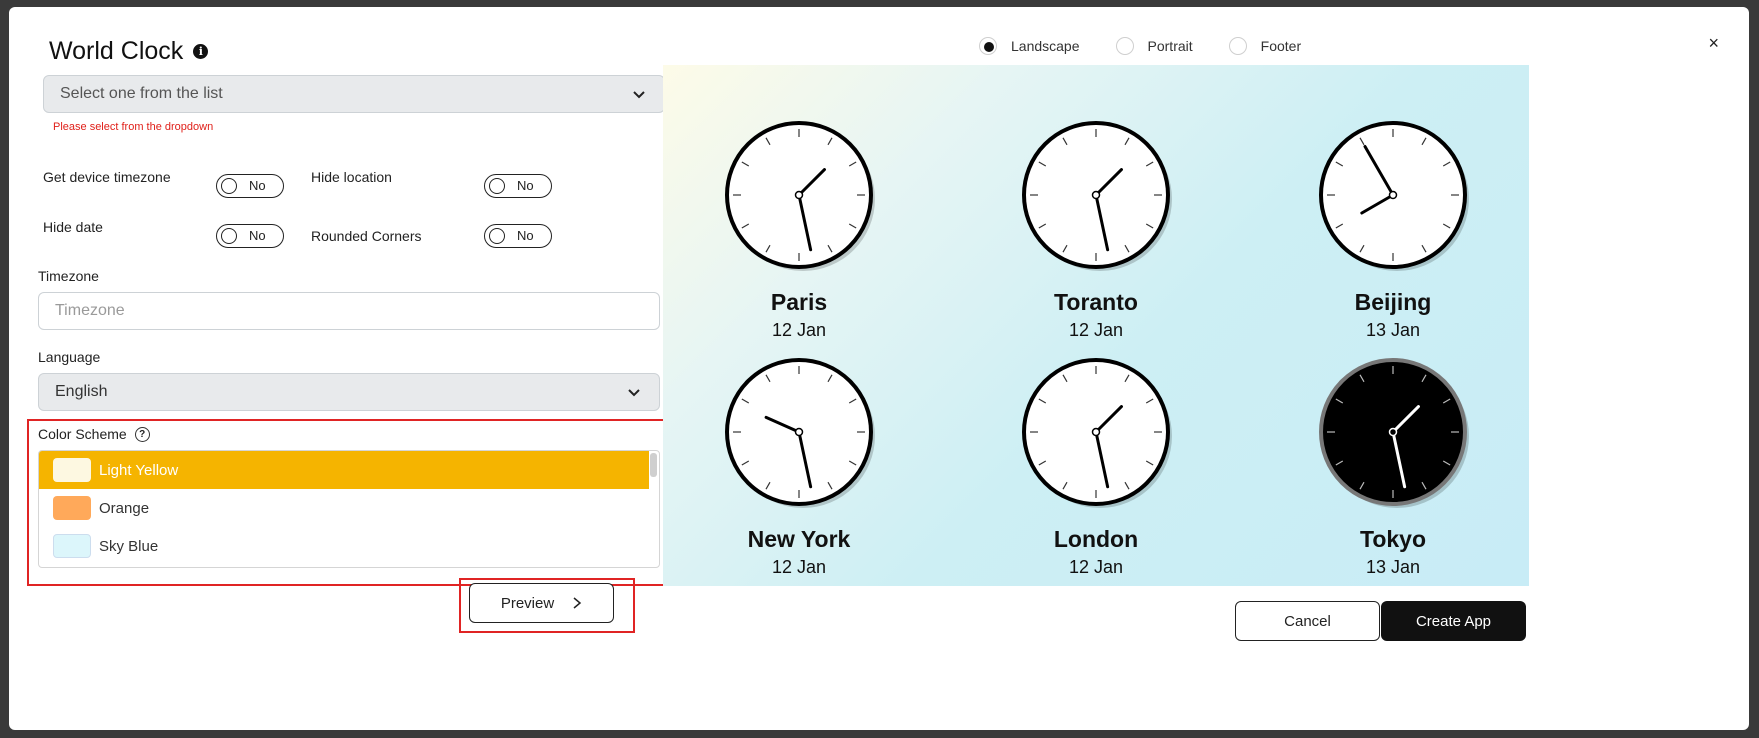 The height and width of the screenshot is (738, 1759). What do you see at coordinates (354, 94) in the screenshot?
I see `clock-select-dropdown: Select one from the list` at bounding box center [354, 94].